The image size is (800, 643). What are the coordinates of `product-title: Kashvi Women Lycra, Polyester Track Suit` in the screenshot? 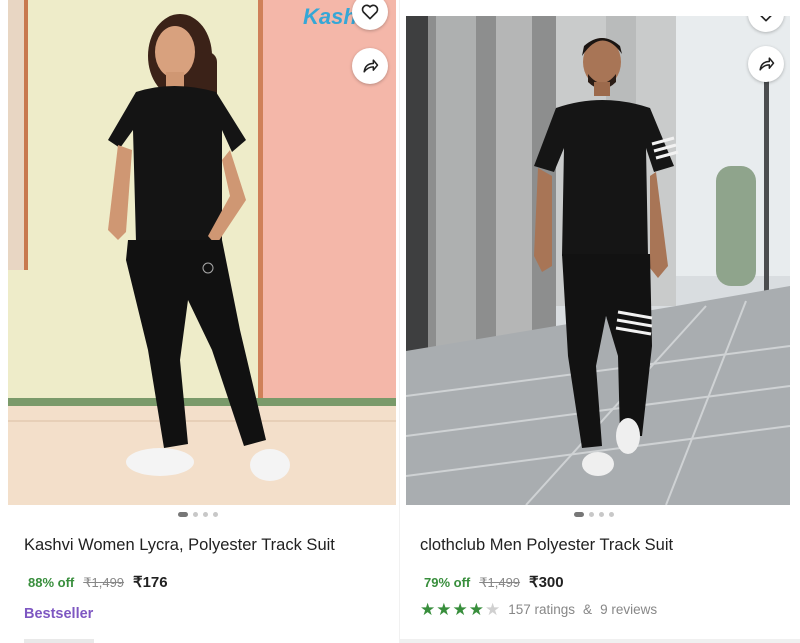 It's located at (179, 545).